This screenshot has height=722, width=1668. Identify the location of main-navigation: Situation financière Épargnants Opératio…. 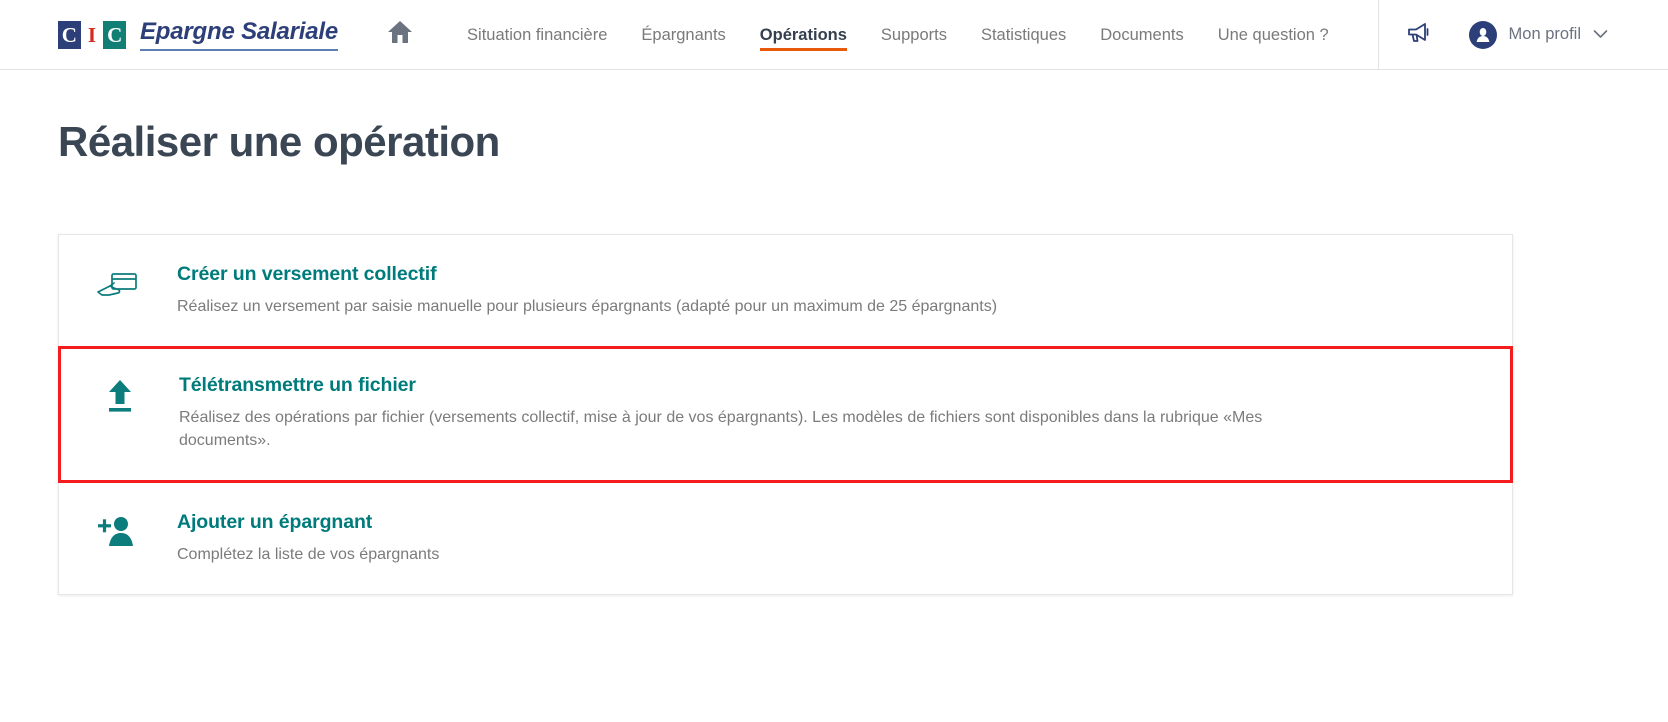
(898, 35).